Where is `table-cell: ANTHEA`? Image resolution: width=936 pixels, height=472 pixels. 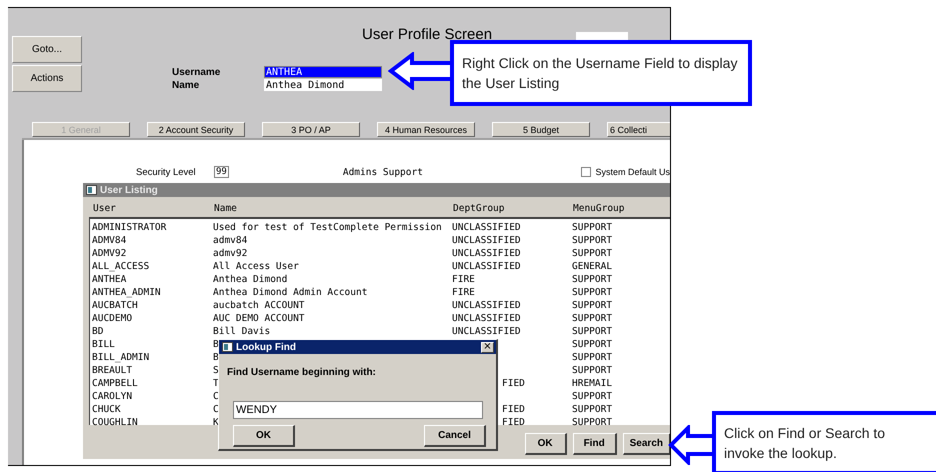
table-cell: ANTHEA is located at coordinates (109, 279).